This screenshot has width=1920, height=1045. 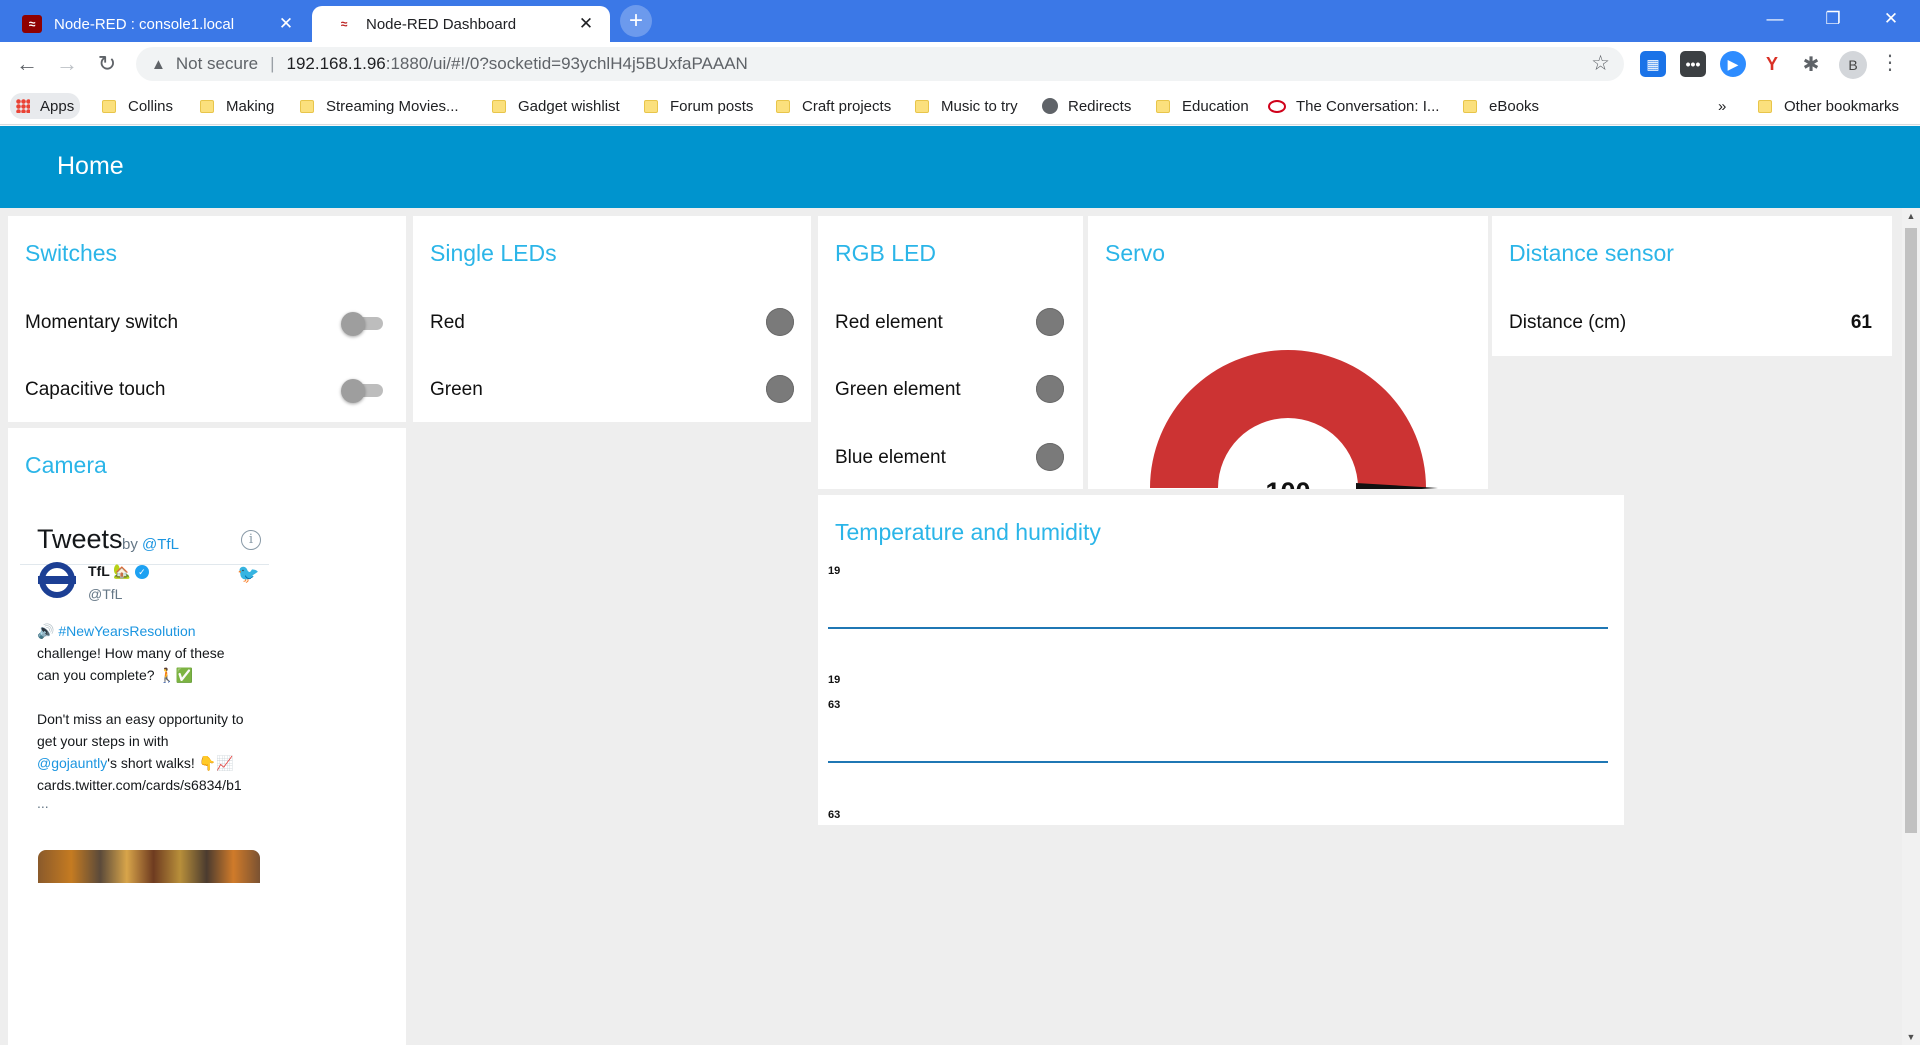 What do you see at coordinates (251, 540) in the screenshot?
I see `info-icon: i` at bounding box center [251, 540].